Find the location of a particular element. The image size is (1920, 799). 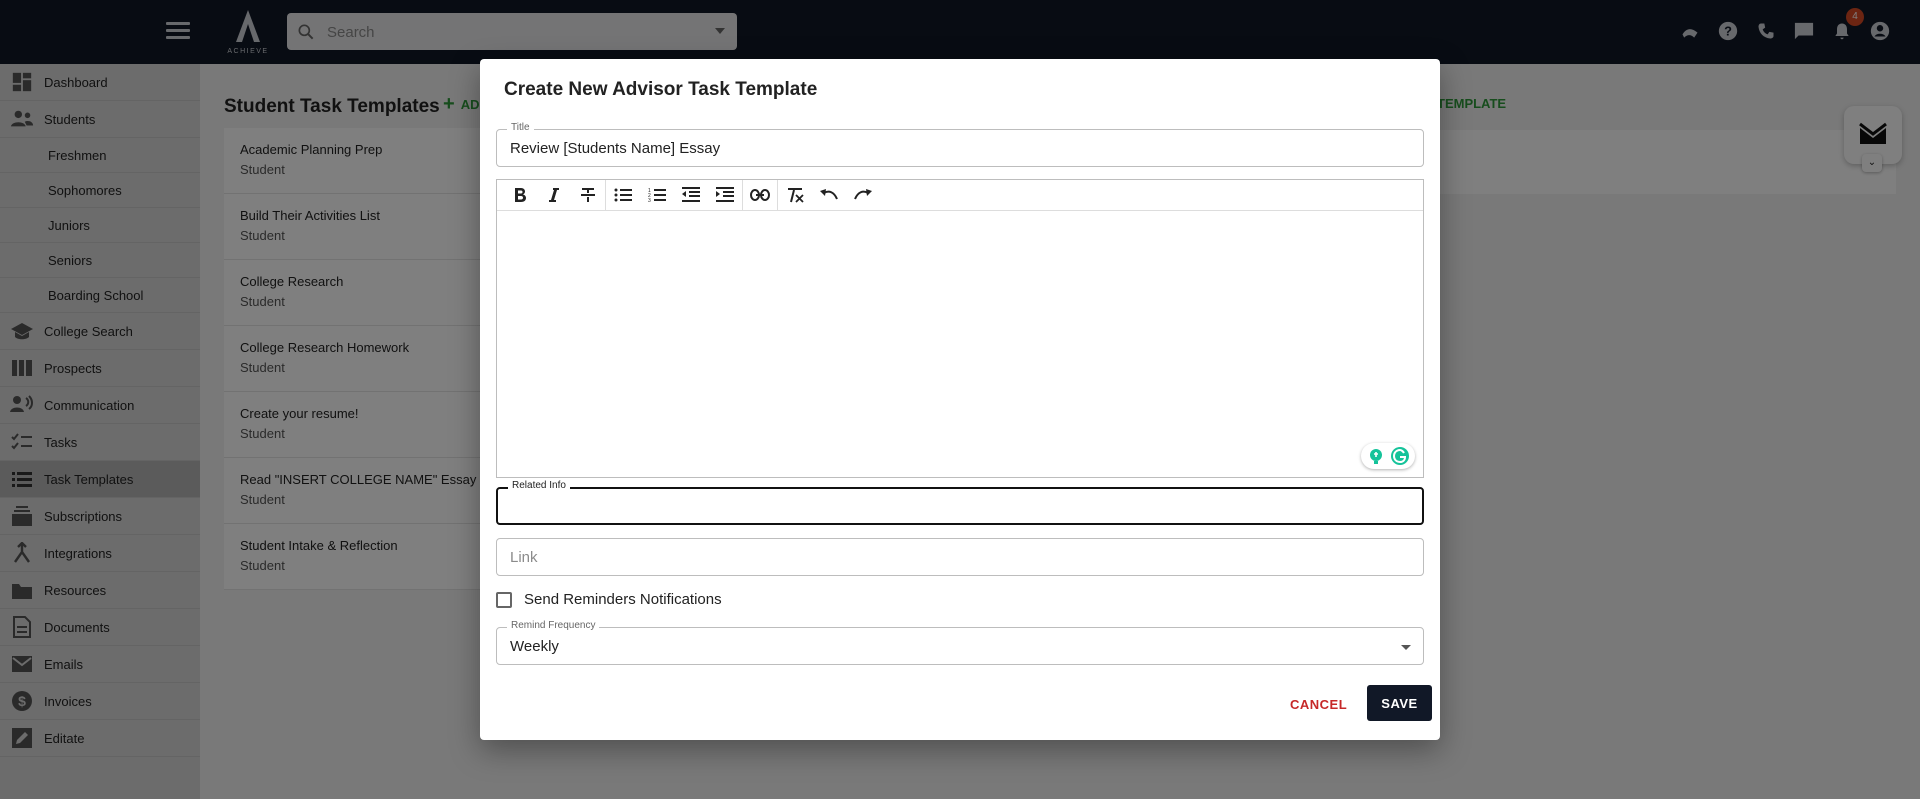

editor-toolbar: 123 is located at coordinates (960, 195).